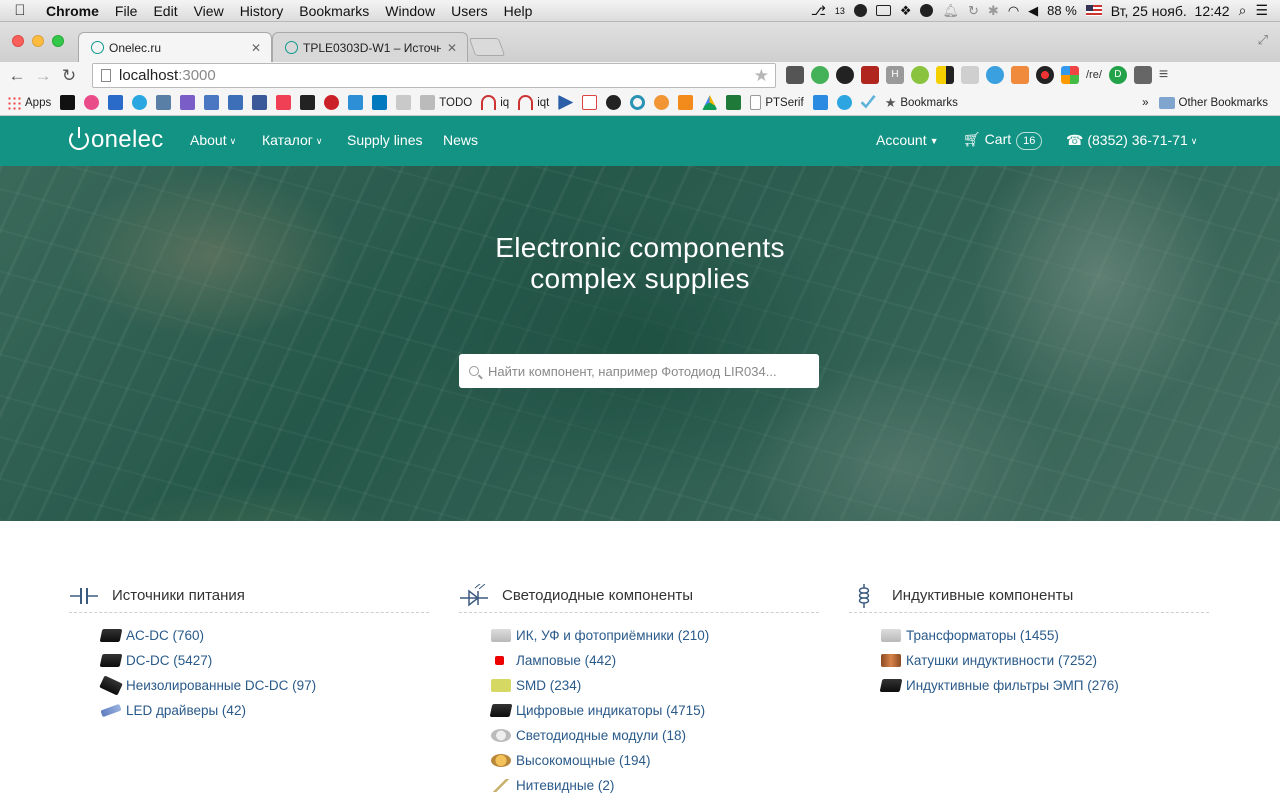 The height and width of the screenshot is (800, 1280). What do you see at coordinates (43, 76) in the screenshot?
I see `forward-button: →` at bounding box center [43, 76].